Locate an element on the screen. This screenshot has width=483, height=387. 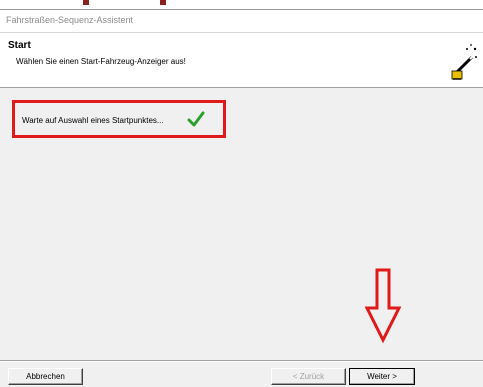
next-button: Weiter > is located at coordinates (382, 376).